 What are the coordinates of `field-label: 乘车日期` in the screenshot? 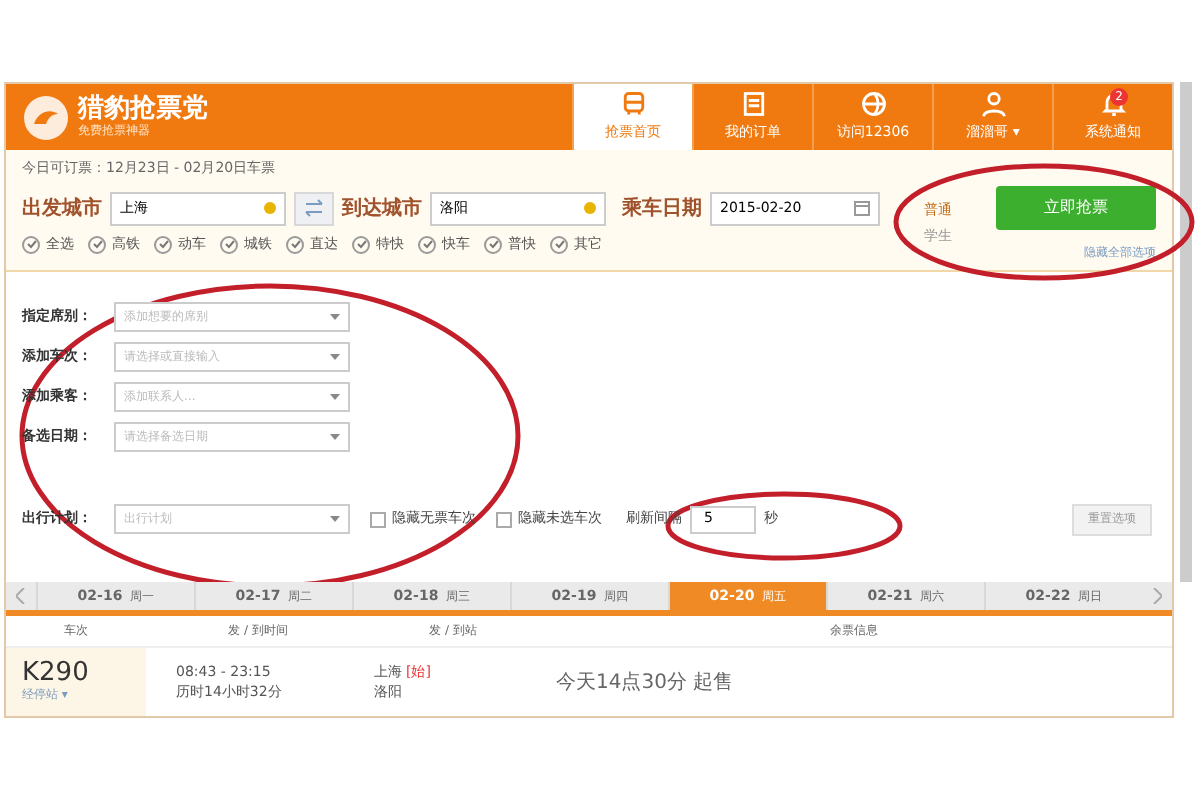 It's located at (662, 209).